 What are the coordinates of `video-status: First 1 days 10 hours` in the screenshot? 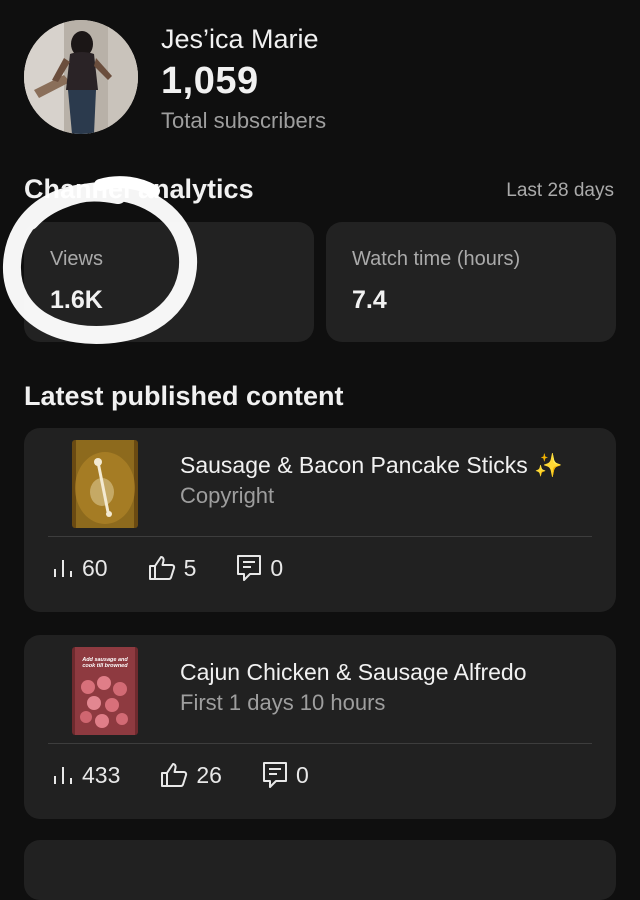 It's located at (283, 702).